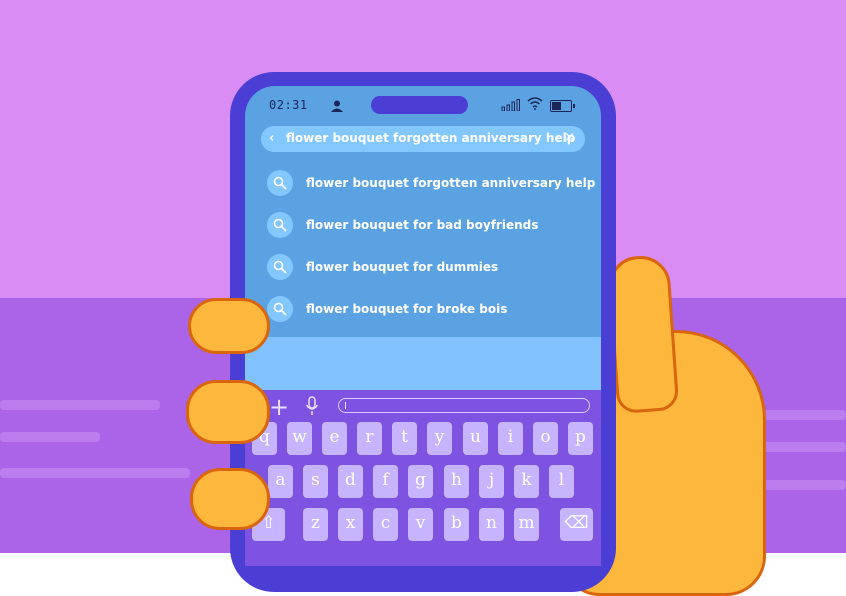 The width and height of the screenshot is (846, 596). What do you see at coordinates (526, 524) in the screenshot?
I see `key-m: m` at bounding box center [526, 524].